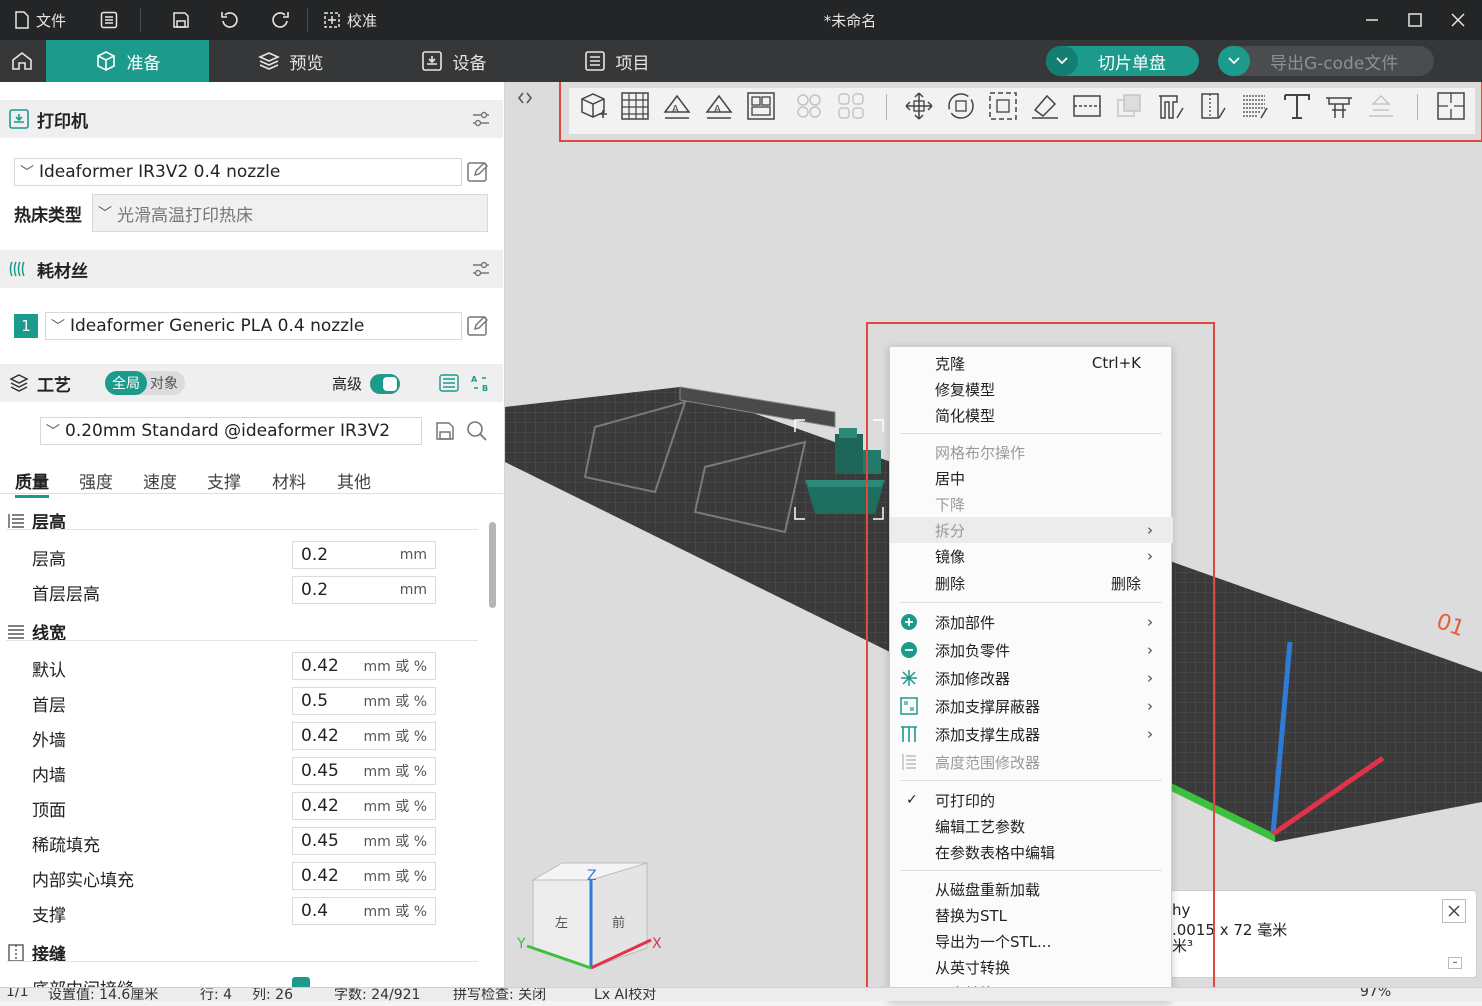 The width and height of the screenshot is (1482, 1006). Describe the element at coordinates (290, 61) in the screenshot. I see `tab-preview: 预览` at that location.